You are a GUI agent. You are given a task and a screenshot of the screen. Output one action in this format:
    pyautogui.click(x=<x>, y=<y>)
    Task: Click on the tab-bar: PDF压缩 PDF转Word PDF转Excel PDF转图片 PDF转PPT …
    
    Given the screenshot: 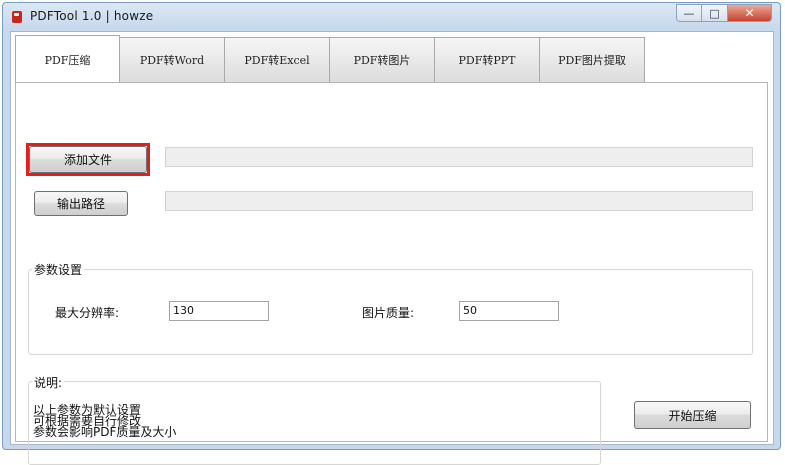 What is the action you would take?
    pyautogui.click(x=330, y=59)
    